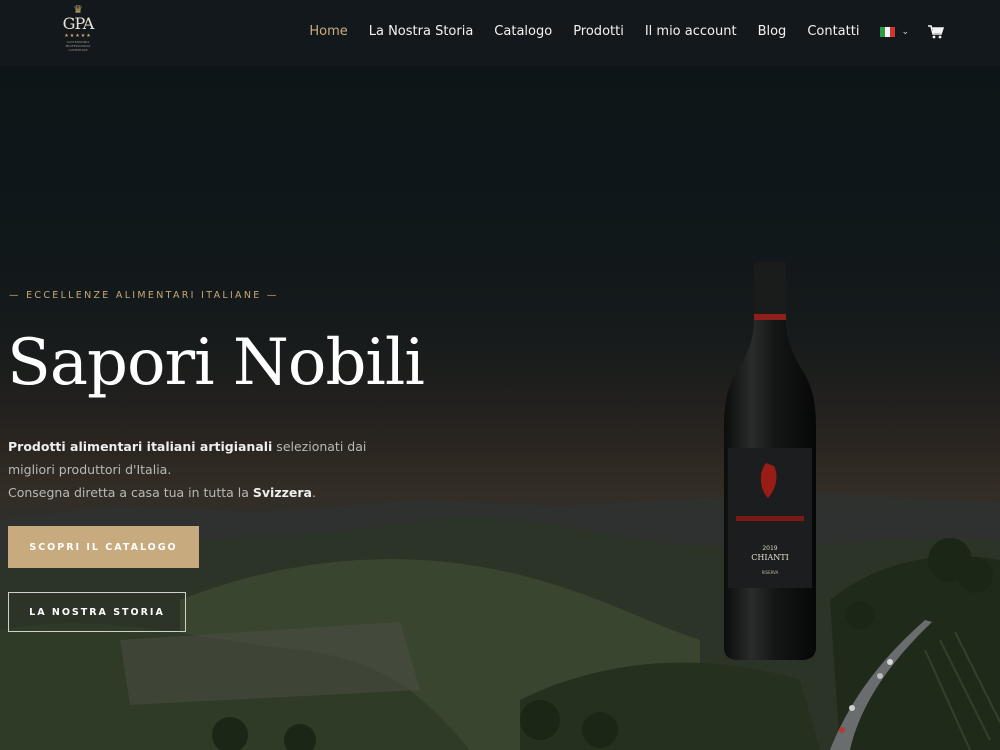  What do you see at coordinates (144, 295) in the screenshot?
I see `hero-eyebrow: — ECCELLENZE ALIMENTARI ITALIANE —` at bounding box center [144, 295].